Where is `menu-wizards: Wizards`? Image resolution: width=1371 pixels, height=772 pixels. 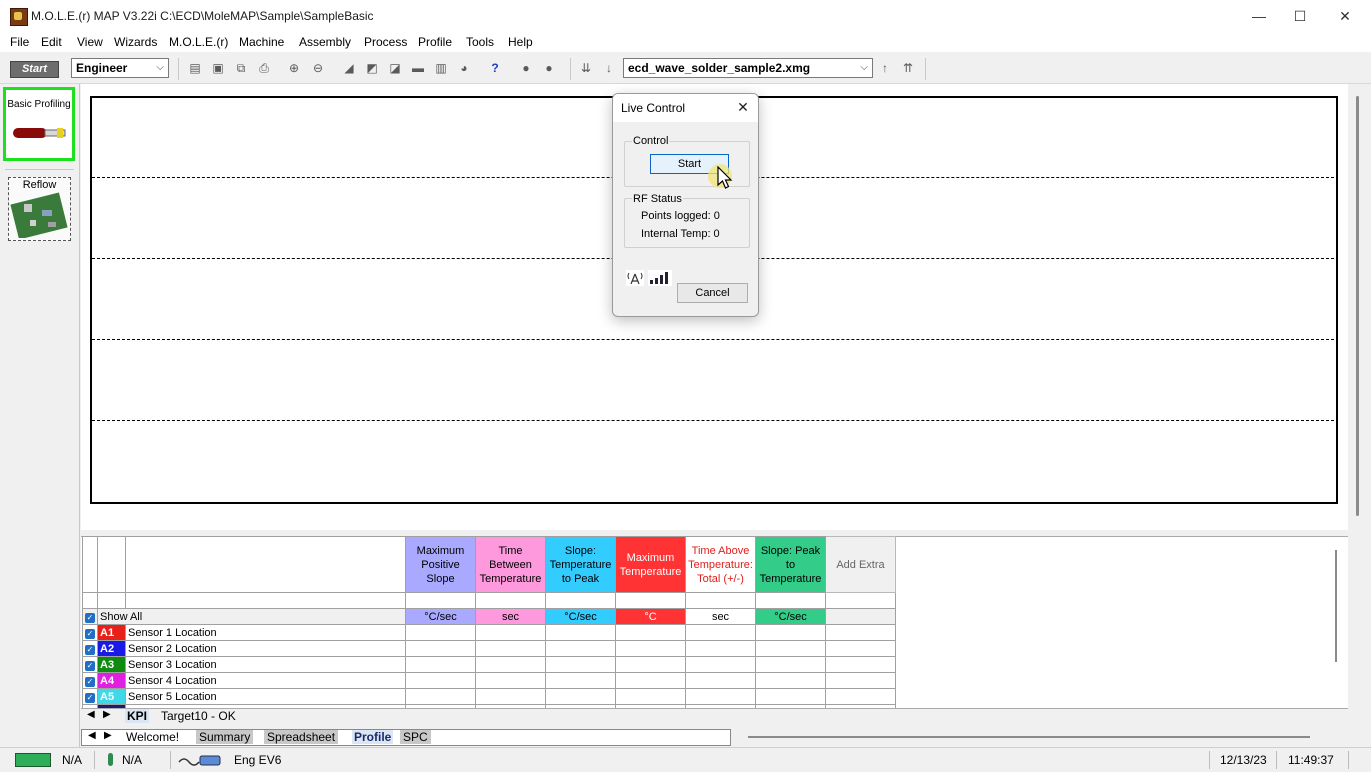 menu-wizards: Wizards is located at coordinates (135, 42).